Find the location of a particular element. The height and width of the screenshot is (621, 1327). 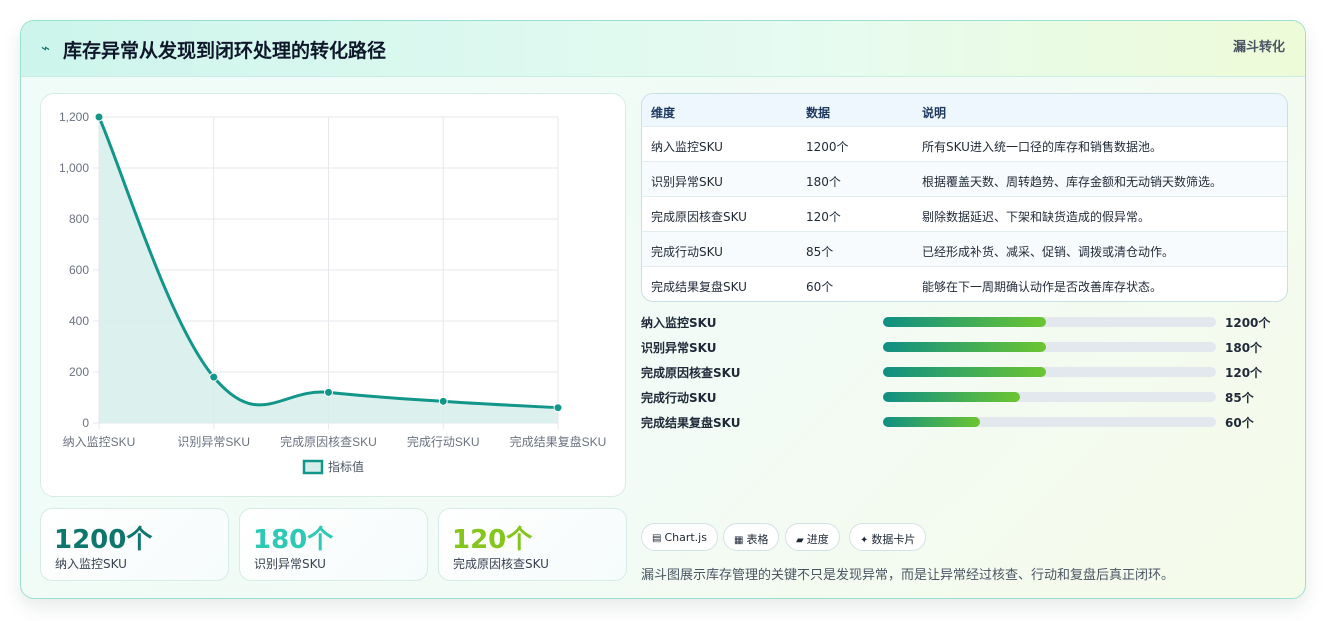

table-cell: 85个 is located at coordinates (820, 252).